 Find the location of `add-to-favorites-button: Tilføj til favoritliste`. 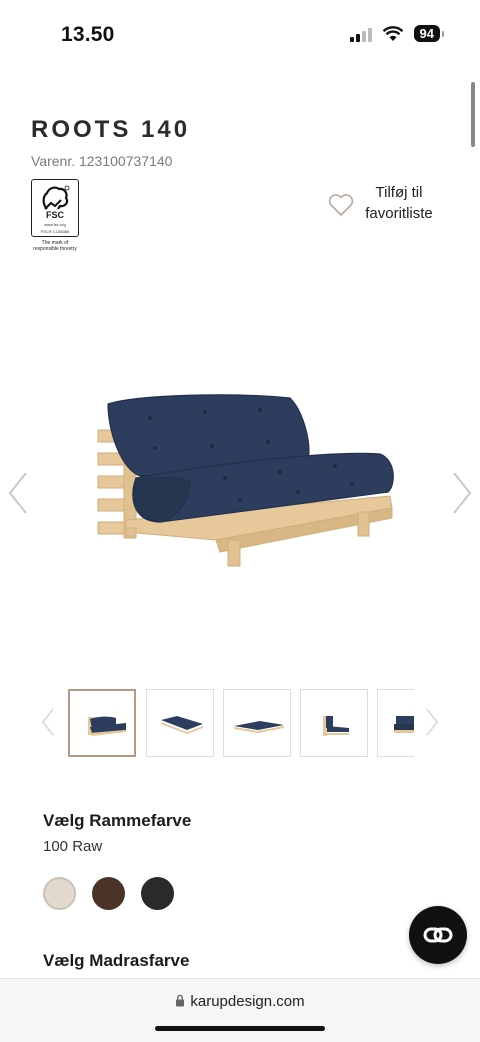

add-to-favorites-button: Tilføj til favoritliste is located at coordinates (388, 204).